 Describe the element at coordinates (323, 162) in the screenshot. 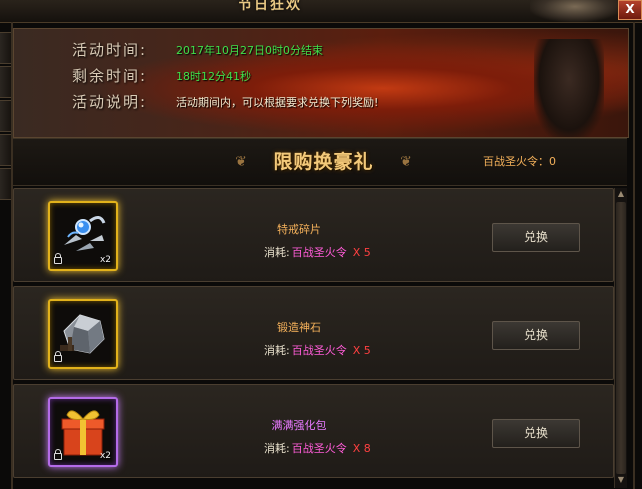

I see `section-title: 限购换豪礼` at that location.